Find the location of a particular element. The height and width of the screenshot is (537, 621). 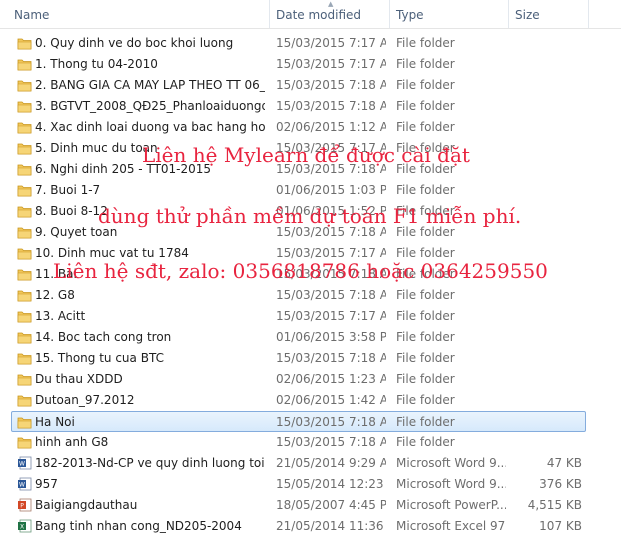

svg-text: X is located at coordinates (22, 527).